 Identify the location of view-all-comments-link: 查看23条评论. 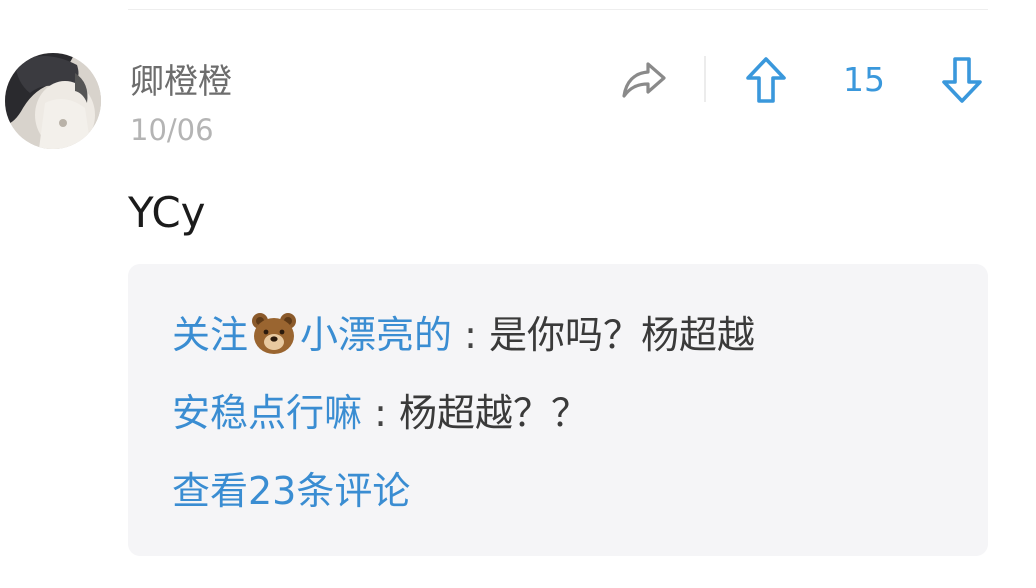
(291, 491).